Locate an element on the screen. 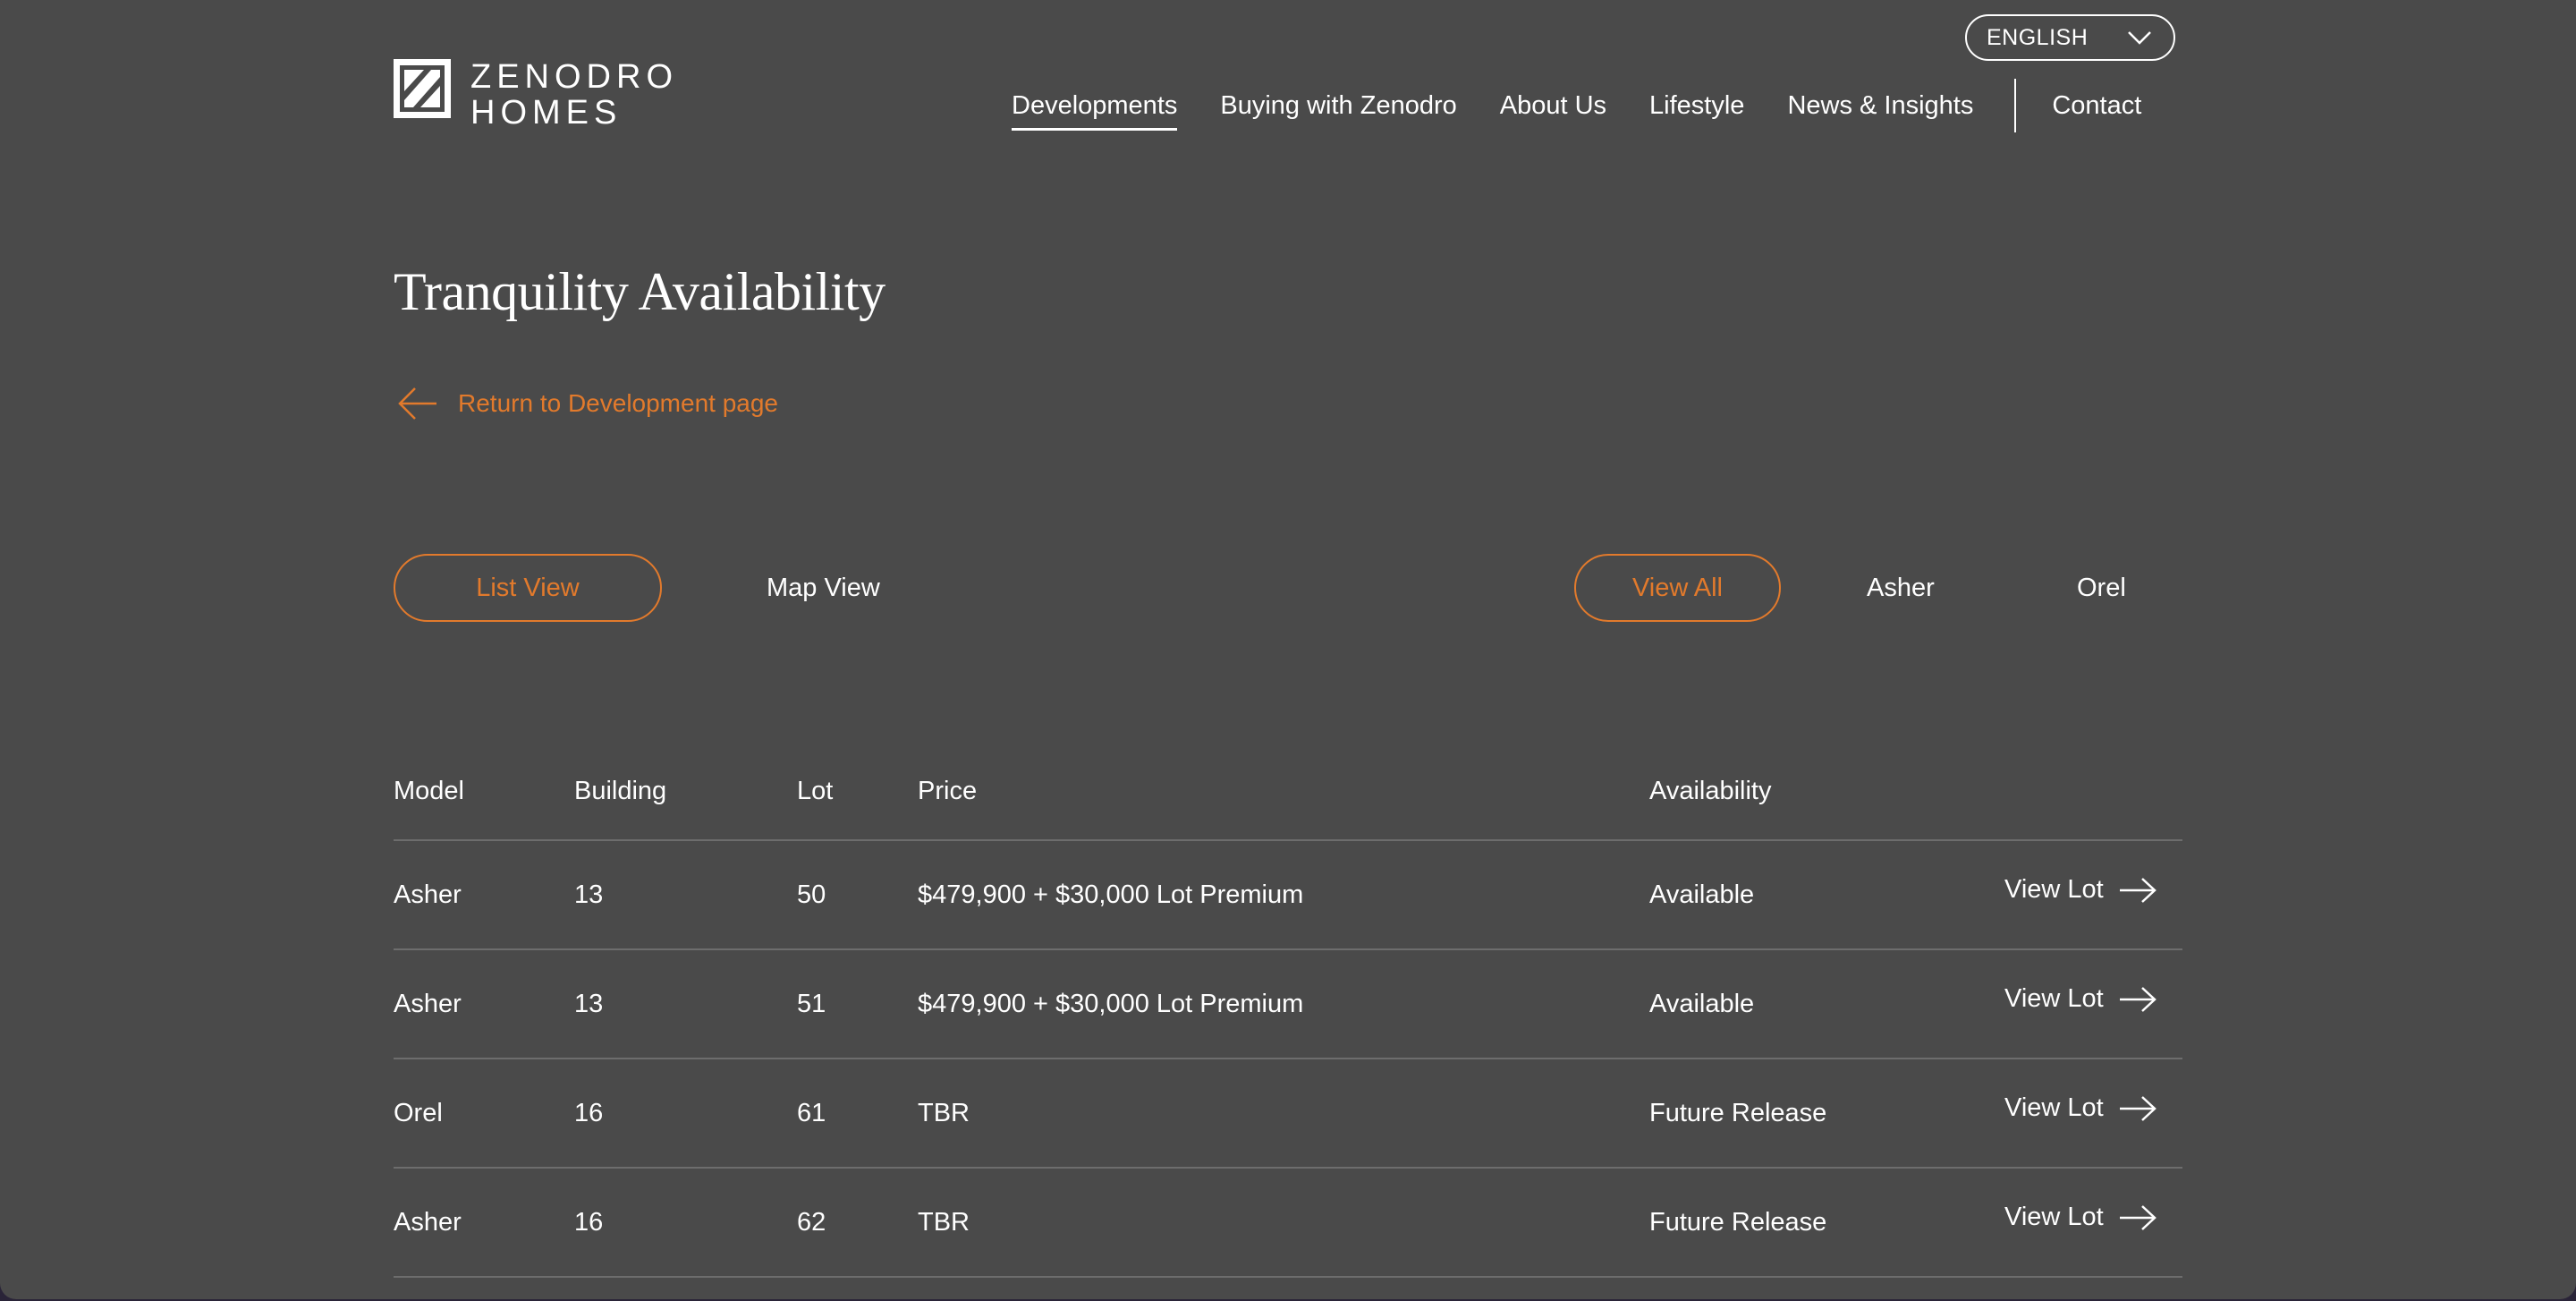 The image size is (2576, 1301). view-all-filter: View All is located at coordinates (1677, 588).